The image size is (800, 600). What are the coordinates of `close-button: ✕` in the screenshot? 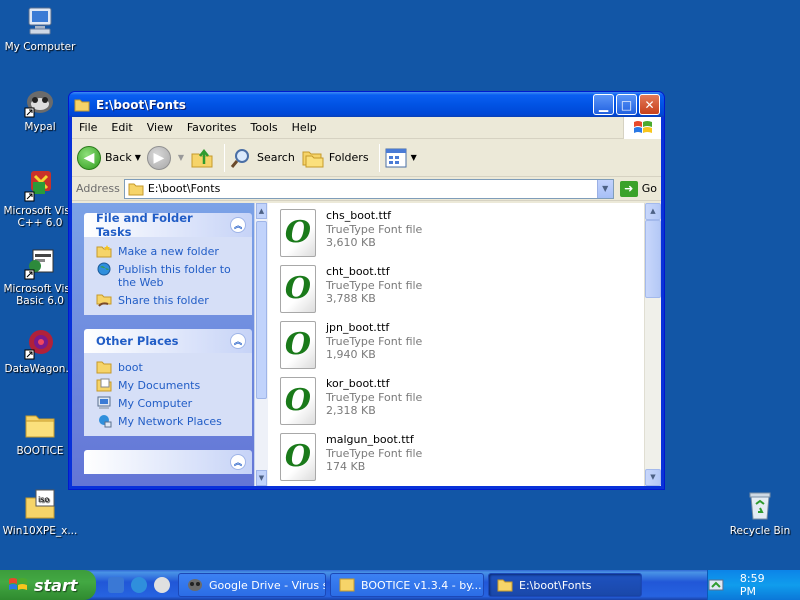 It's located at (649, 104).